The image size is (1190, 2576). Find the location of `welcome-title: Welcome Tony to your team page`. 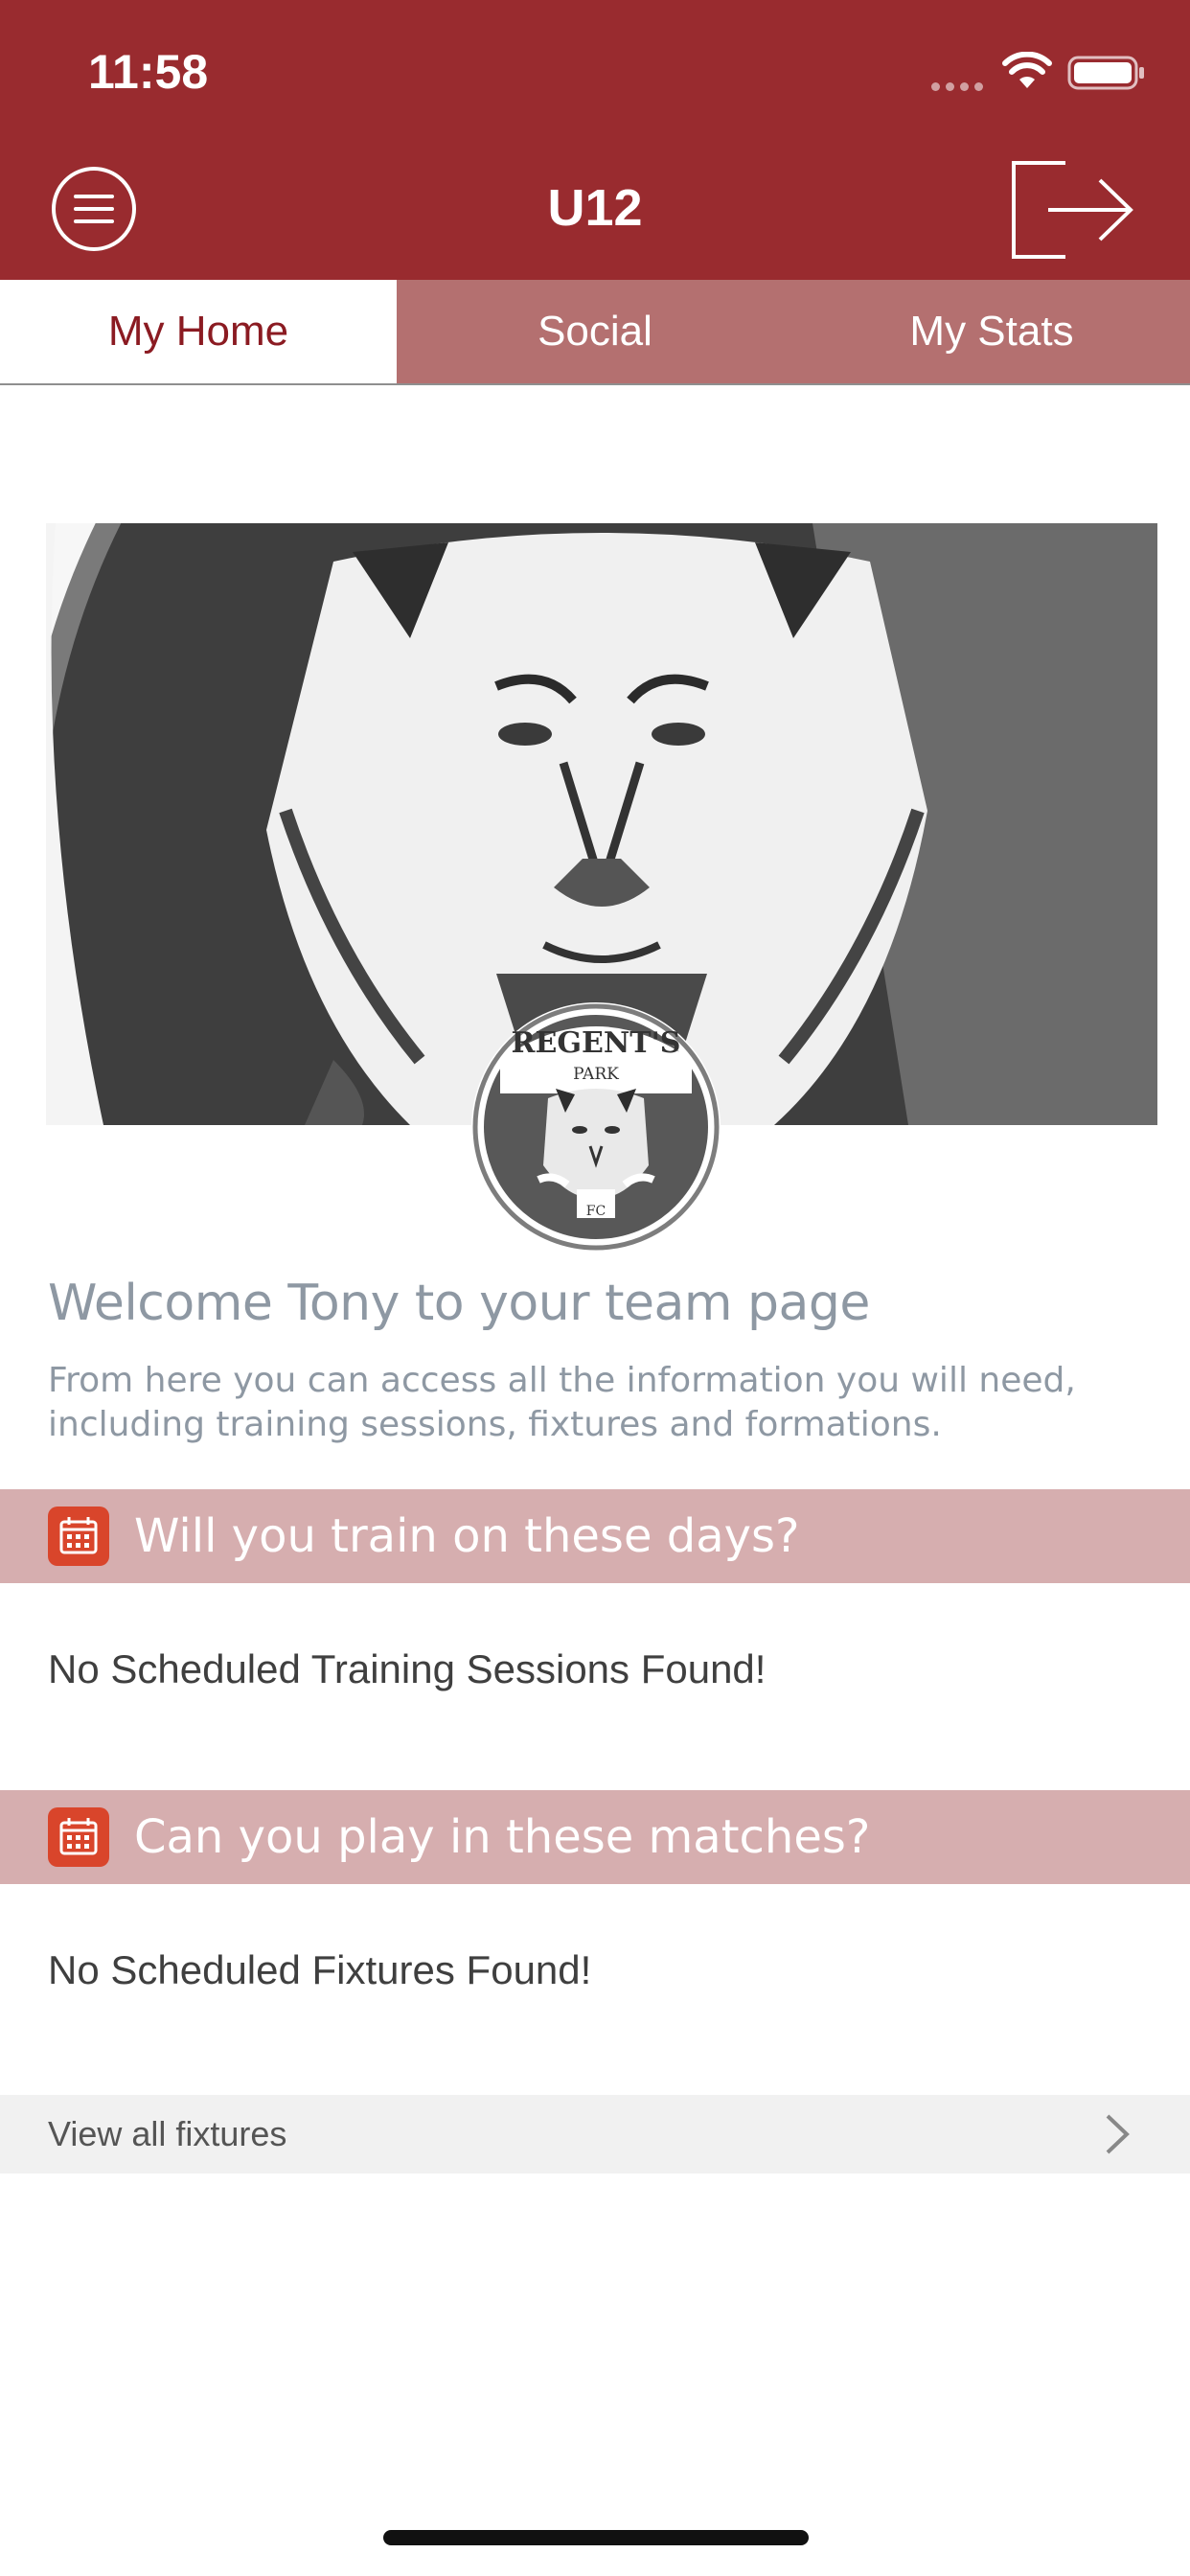

welcome-title: Welcome Tony to your team page is located at coordinates (459, 1303).